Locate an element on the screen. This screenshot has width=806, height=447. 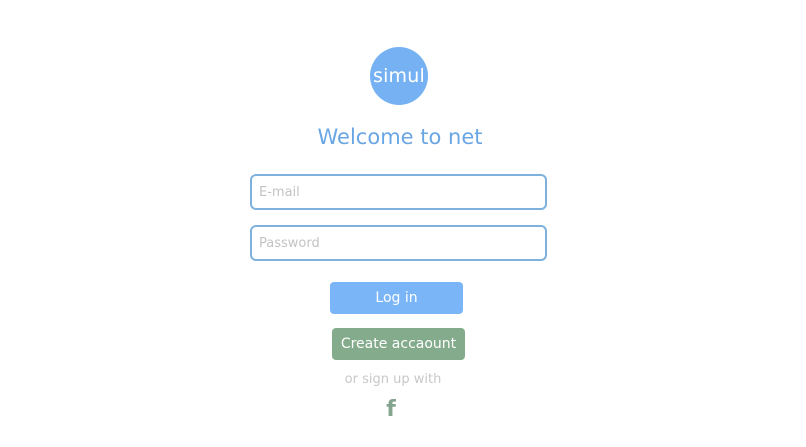
logo-badge: simul is located at coordinates (399, 76).